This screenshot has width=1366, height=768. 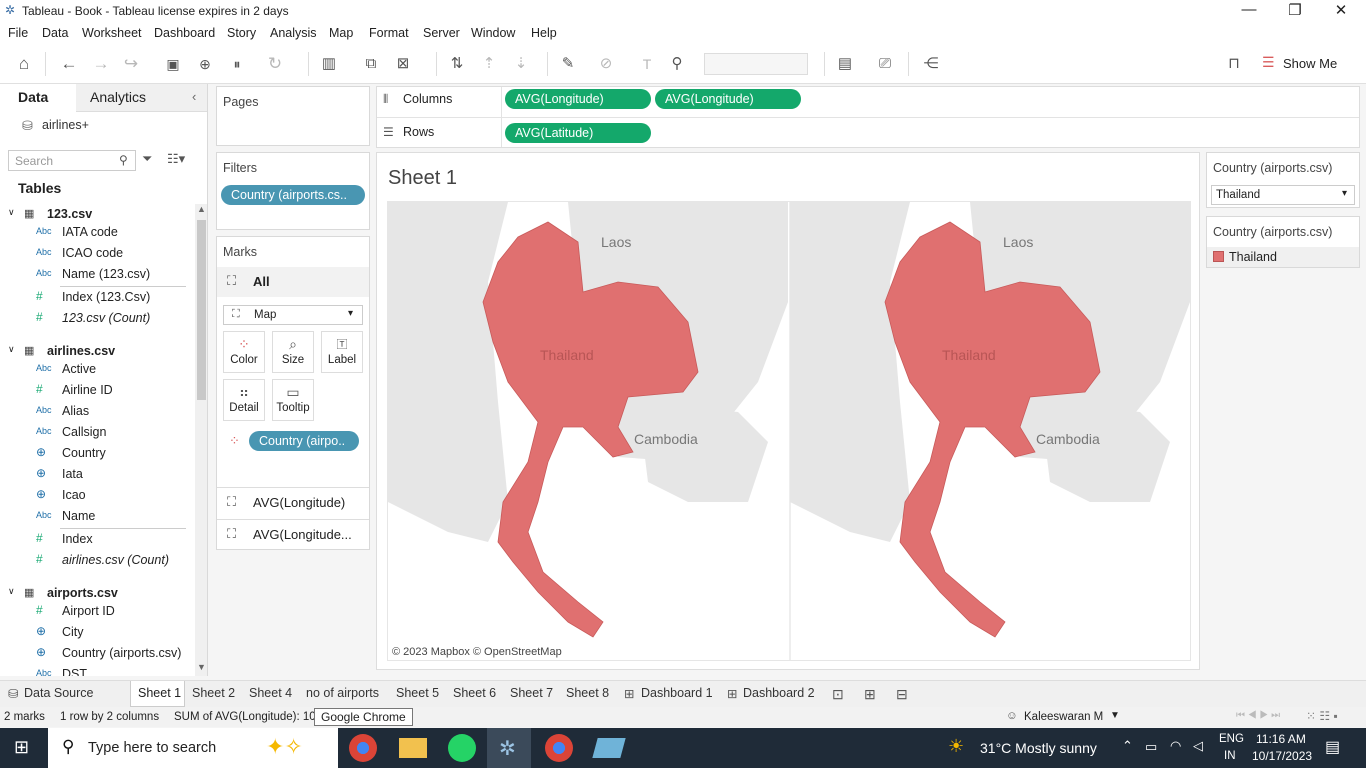 I want to click on field-item: # Airline ID, so click(x=97, y=390).